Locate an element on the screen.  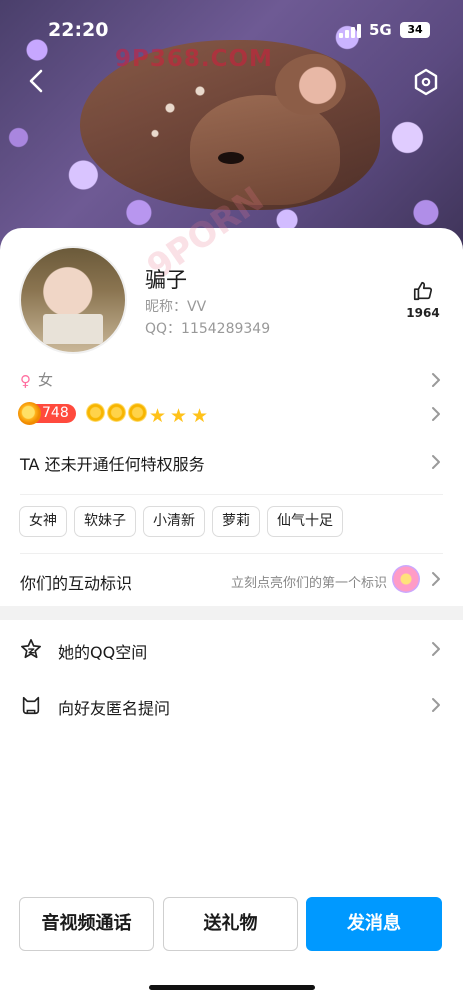
tag-item: 萝莉 is located at coordinates (236, 521).